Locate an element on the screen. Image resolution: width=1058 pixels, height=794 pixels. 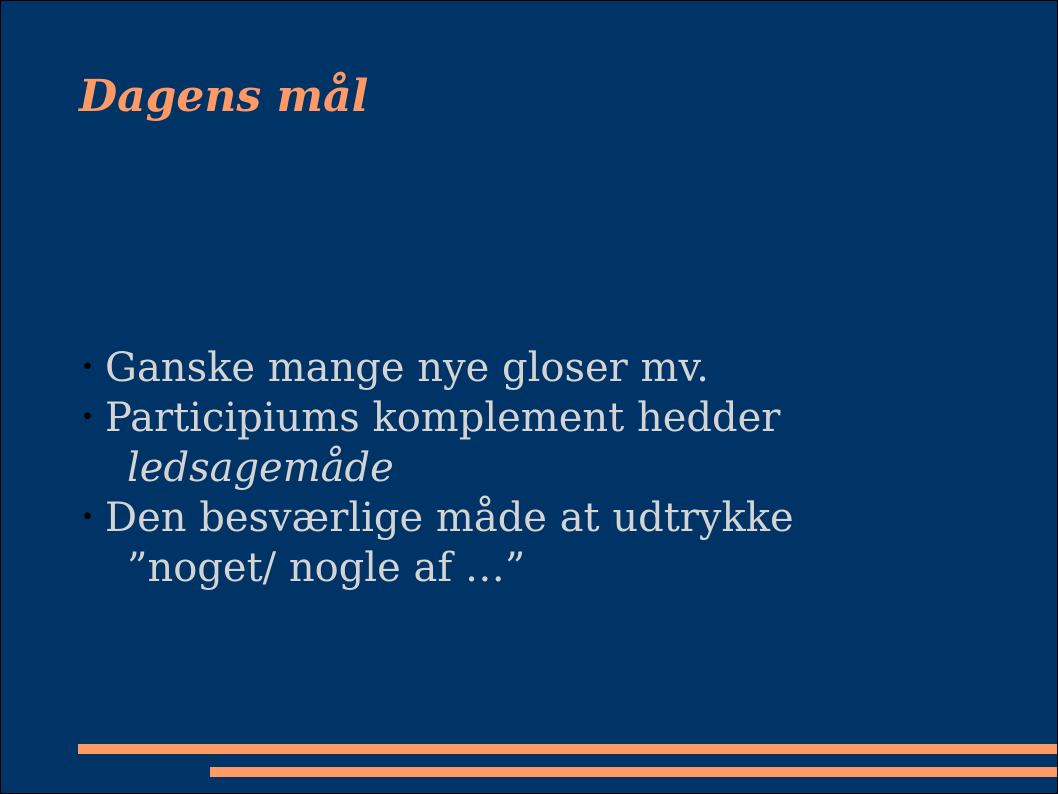
bullet-continuation: ”noget/ nogle af …” is located at coordinates (326, 568).